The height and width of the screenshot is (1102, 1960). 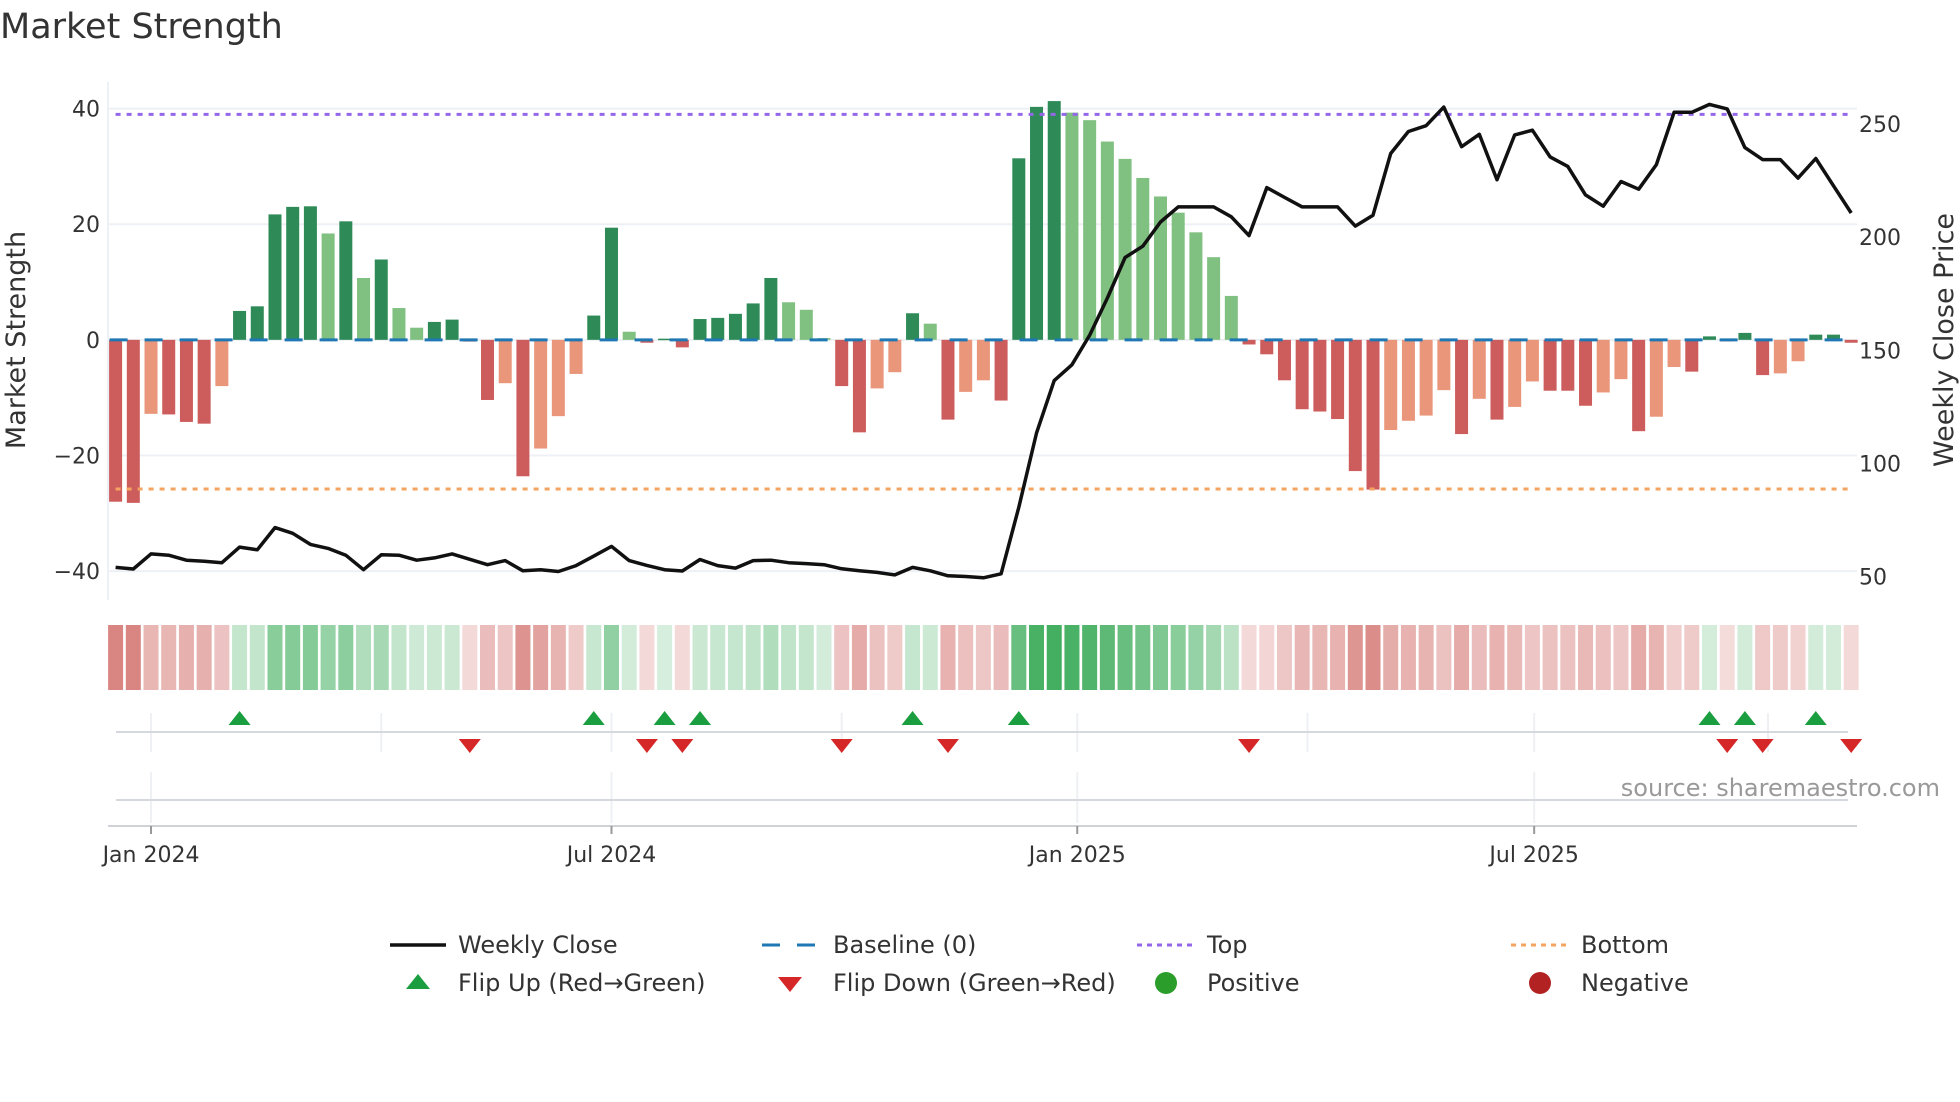 What do you see at coordinates (790, 984) in the screenshot?
I see `legend-flip-down-icon` at bounding box center [790, 984].